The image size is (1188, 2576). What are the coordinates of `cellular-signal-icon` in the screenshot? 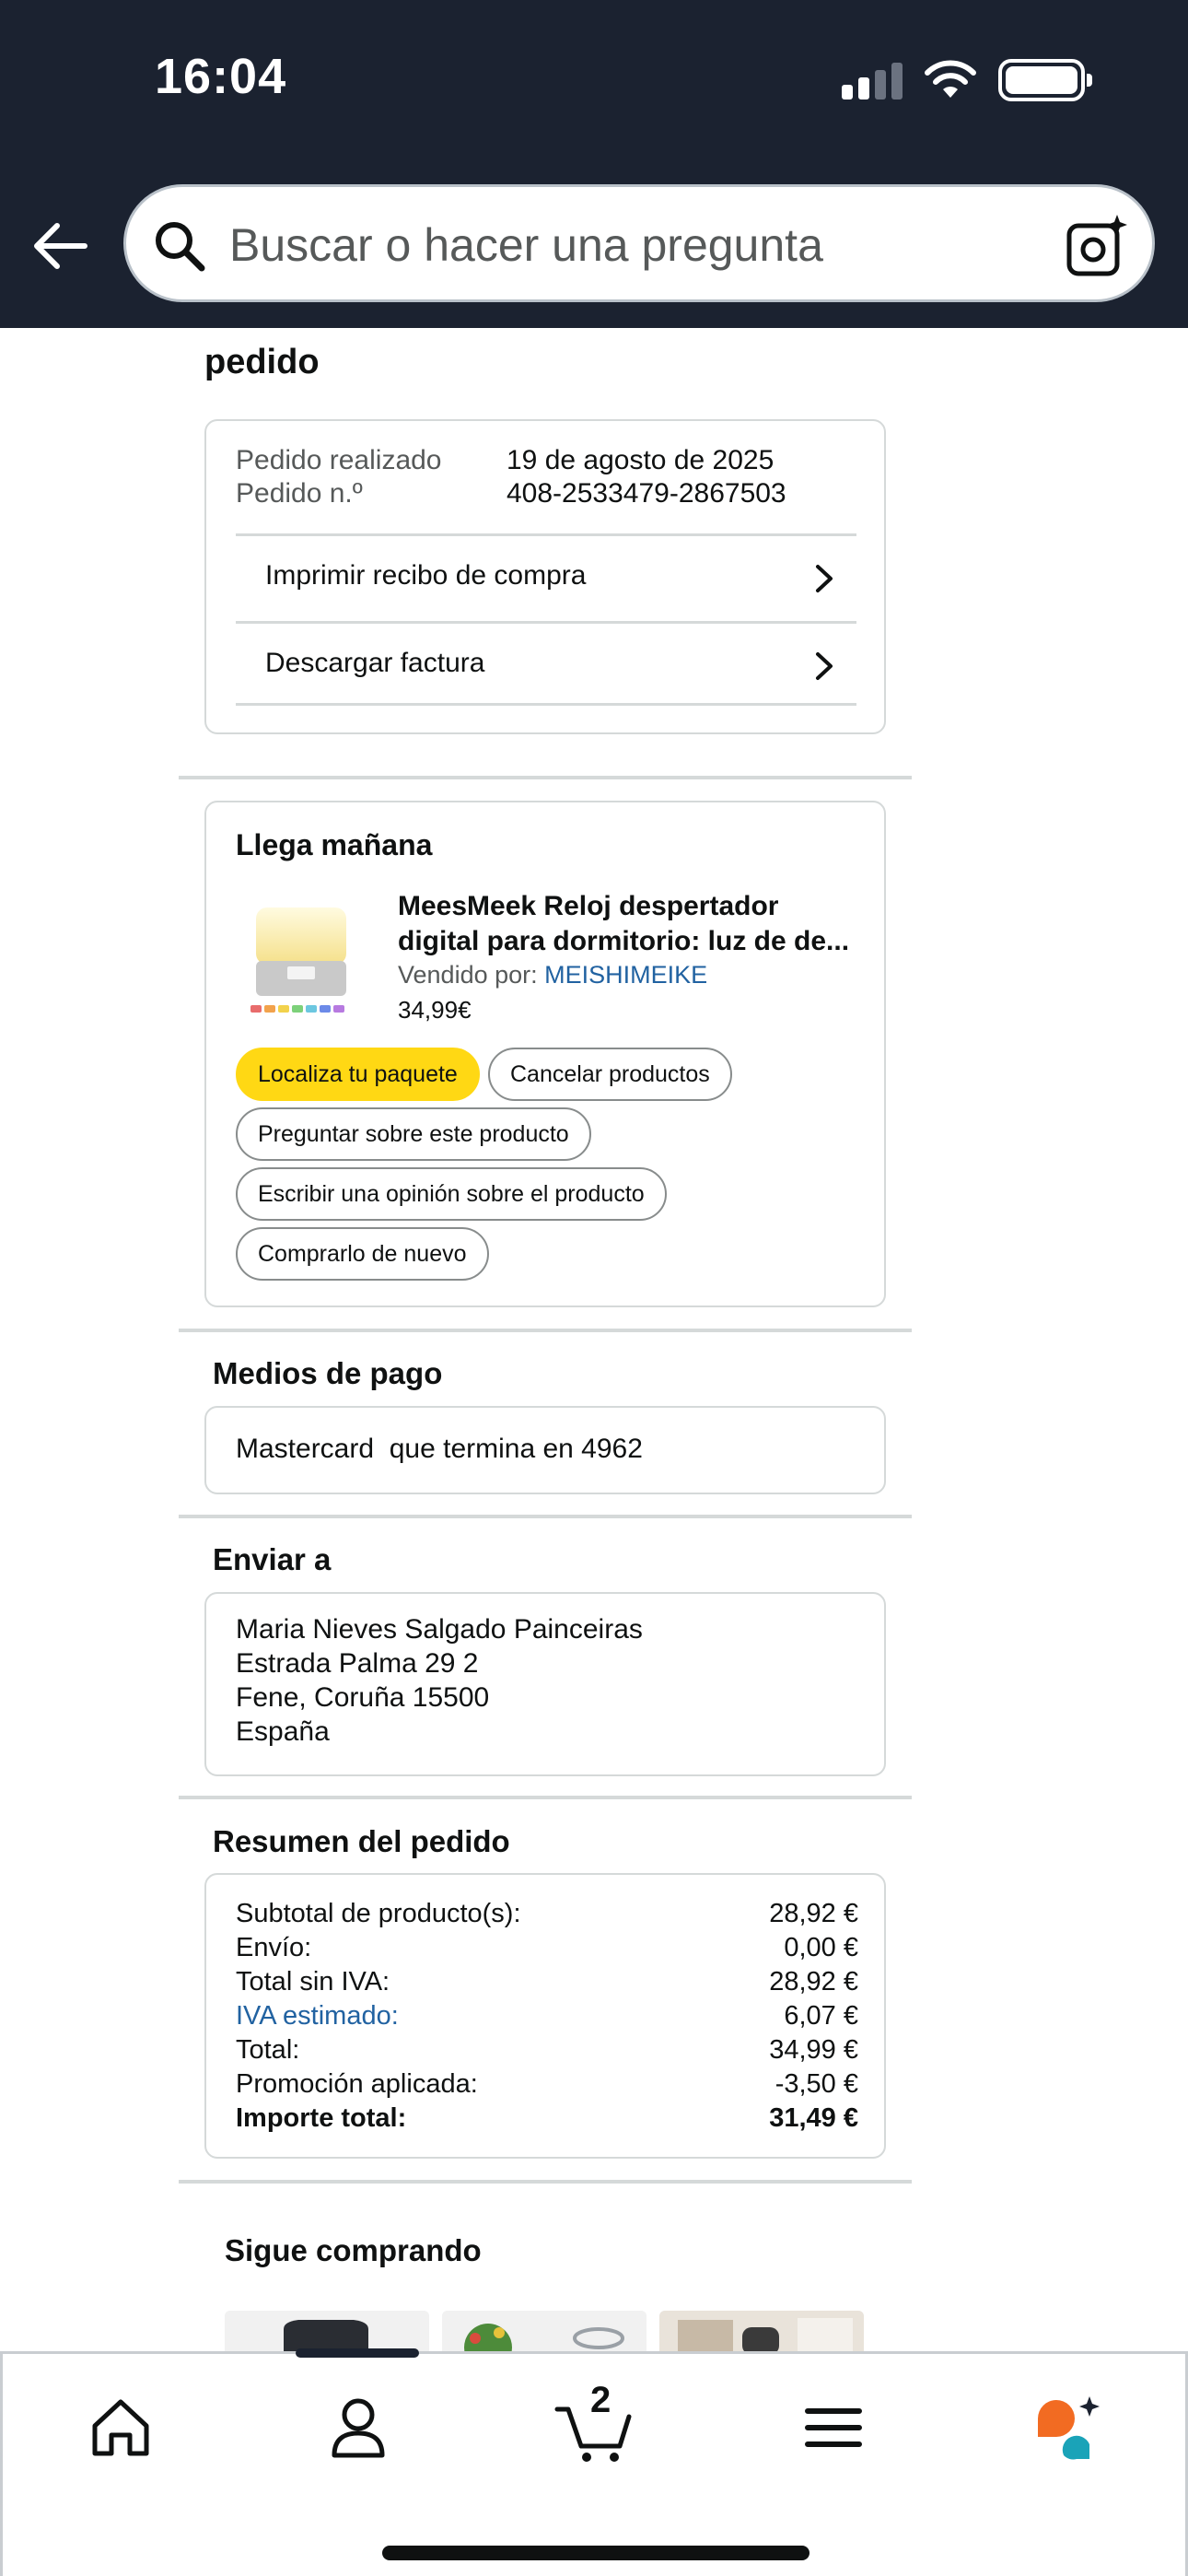 It's located at (874, 80).